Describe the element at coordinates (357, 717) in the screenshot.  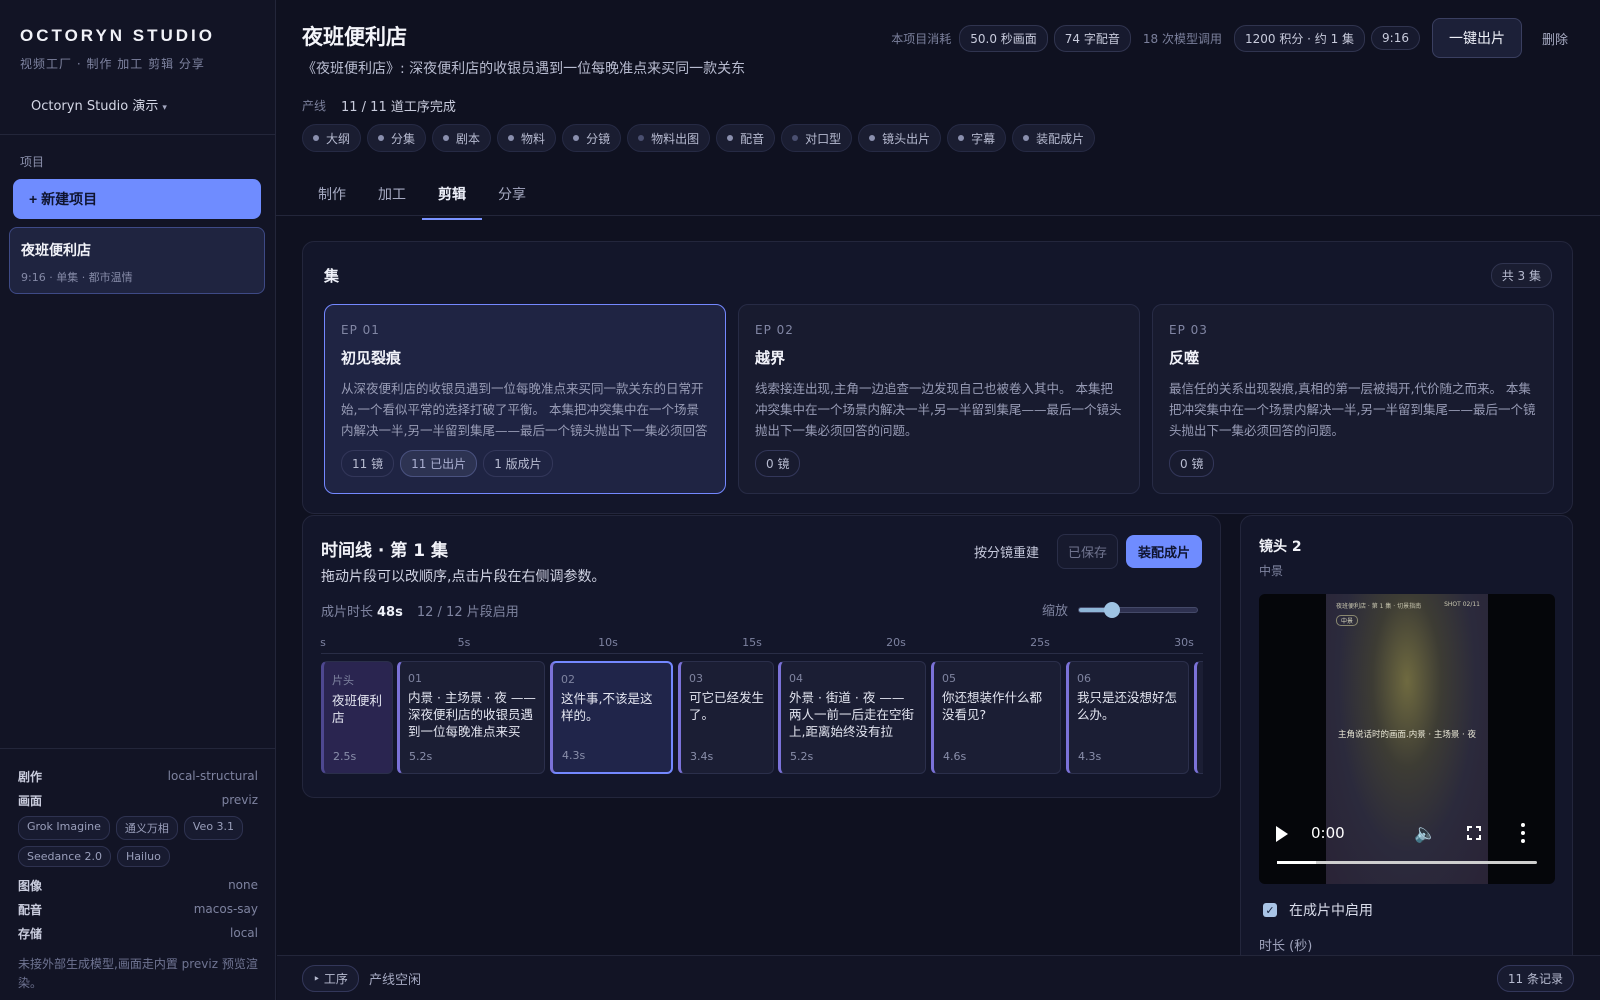
I see `timeline-clip: 片头 夜班便利店 2.5s` at that location.